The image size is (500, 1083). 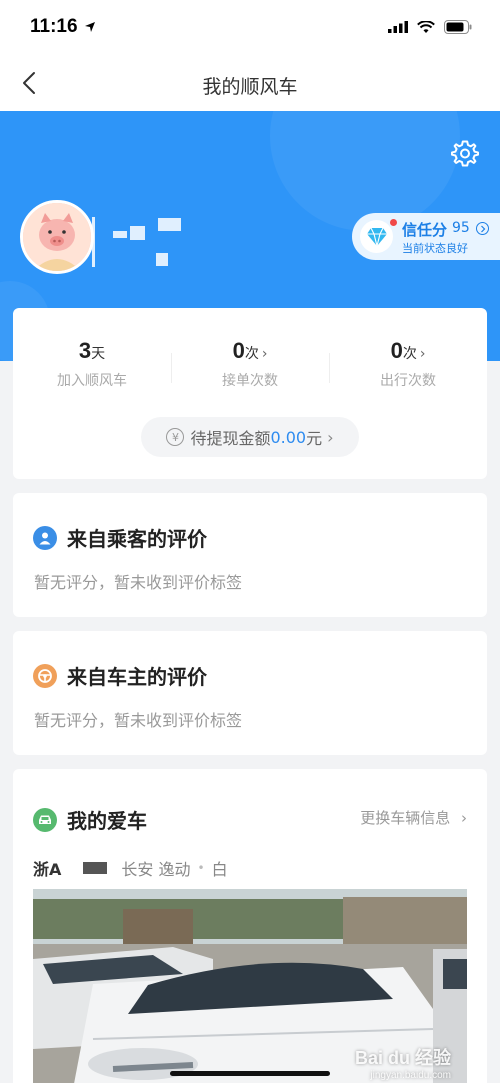 I want to click on stat-label: 出行次数, so click(x=408, y=381).